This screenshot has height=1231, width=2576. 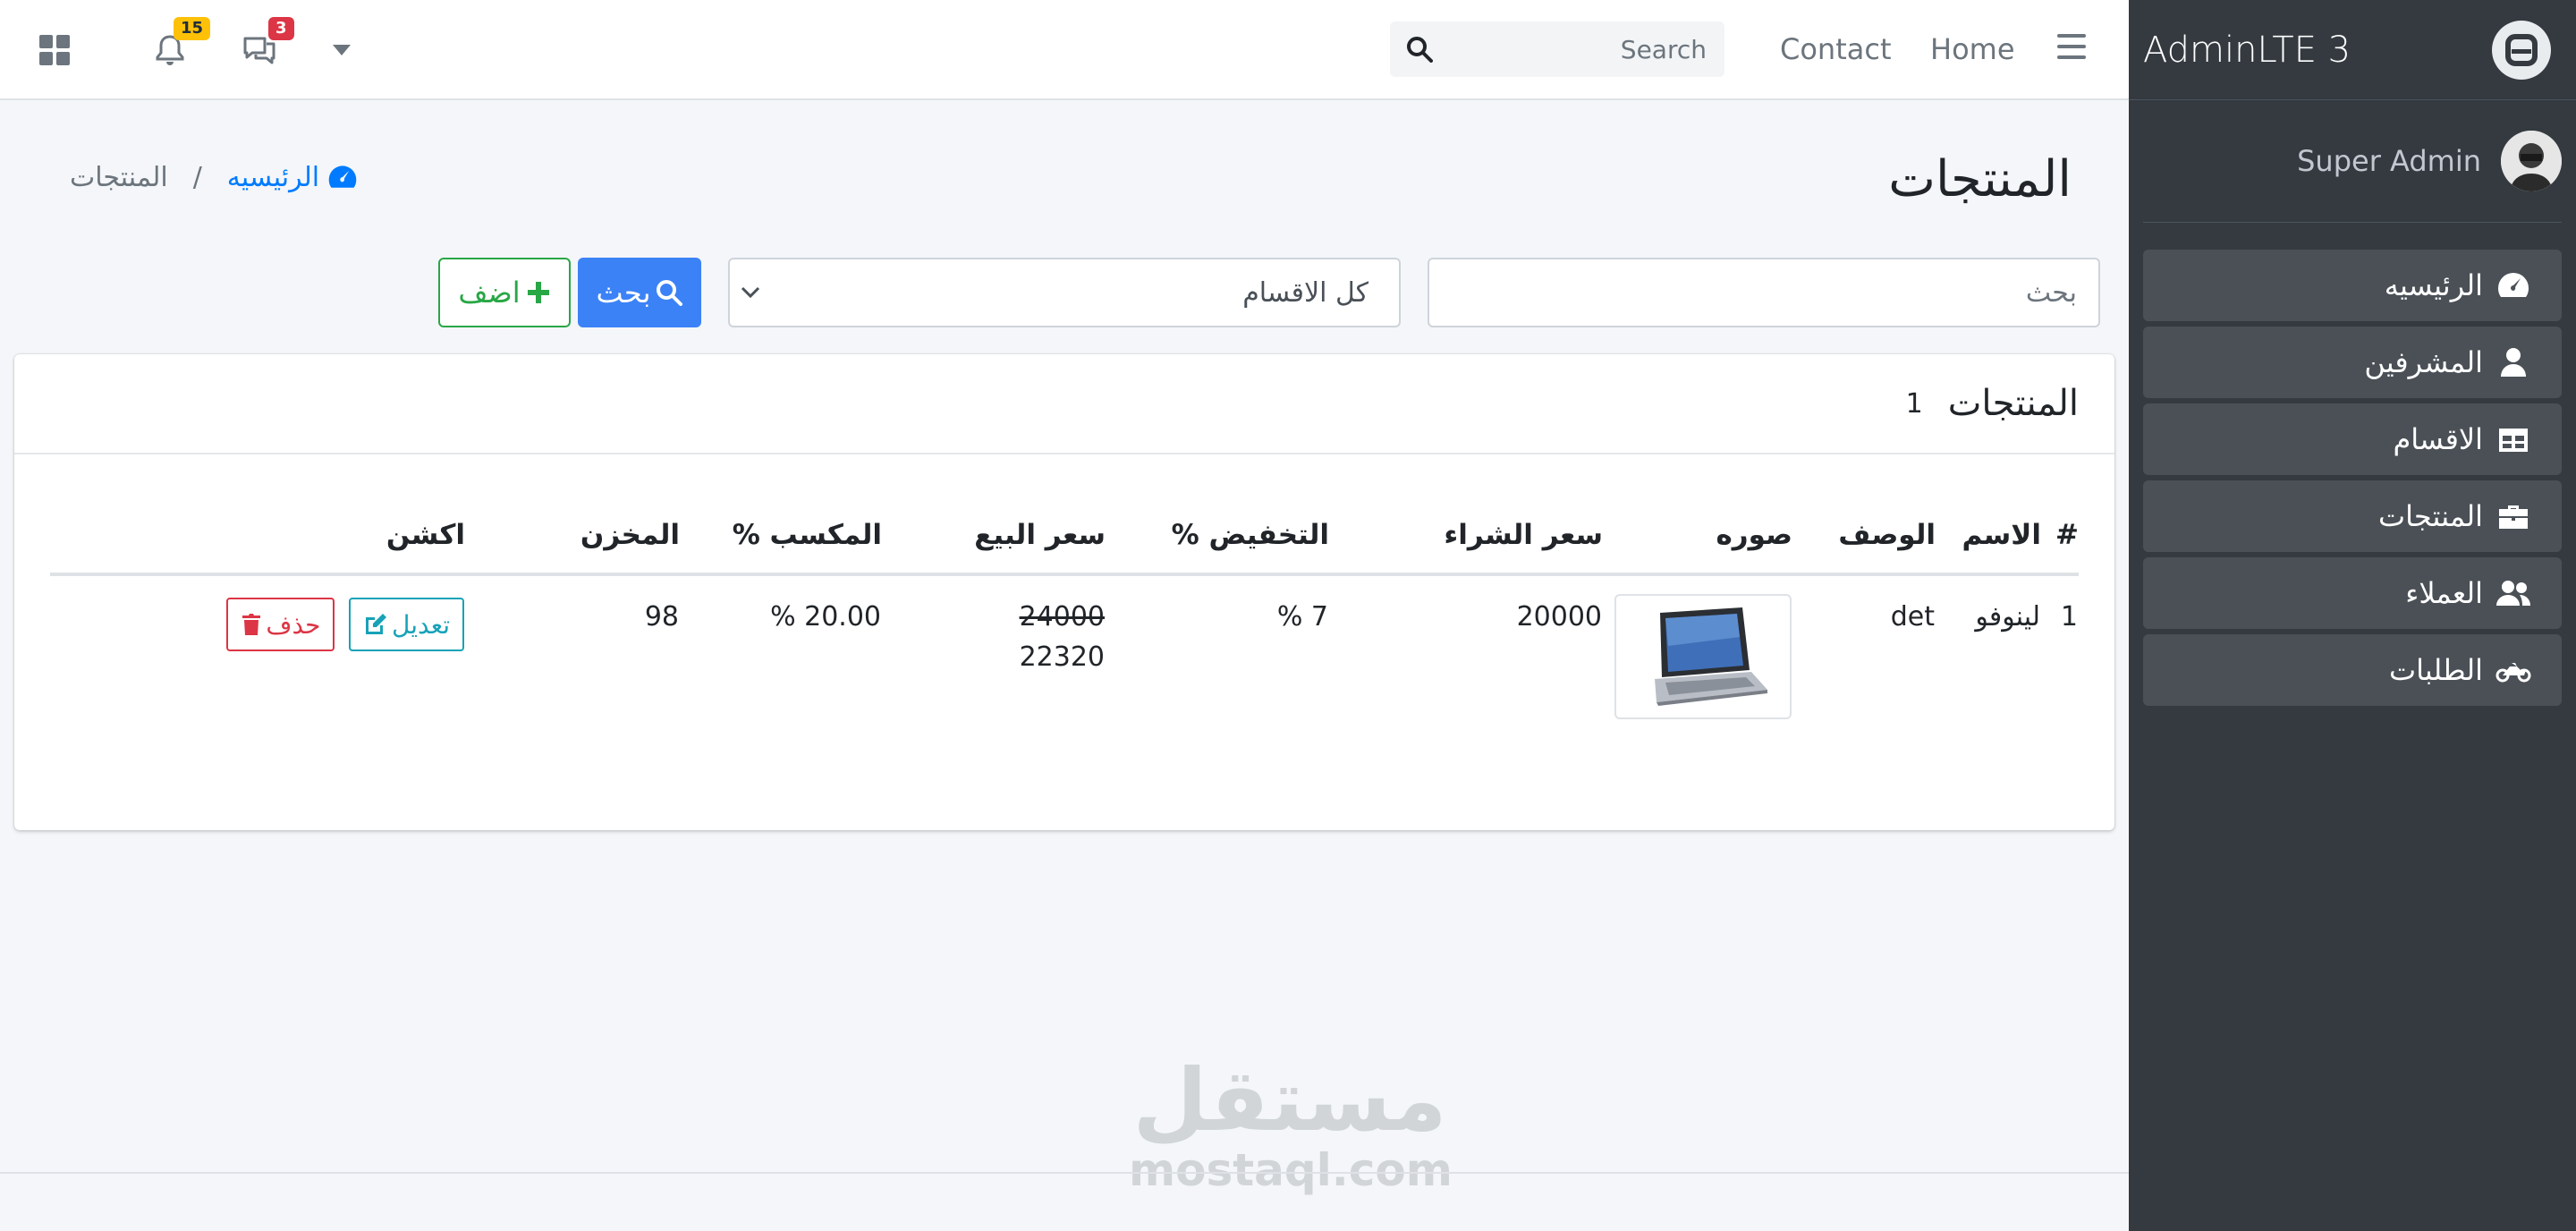 What do you see at coordinates (2444, 593) in the screenshot?
I see `sidebar-item-label: العملاء` at bounding box center [2444, 593].